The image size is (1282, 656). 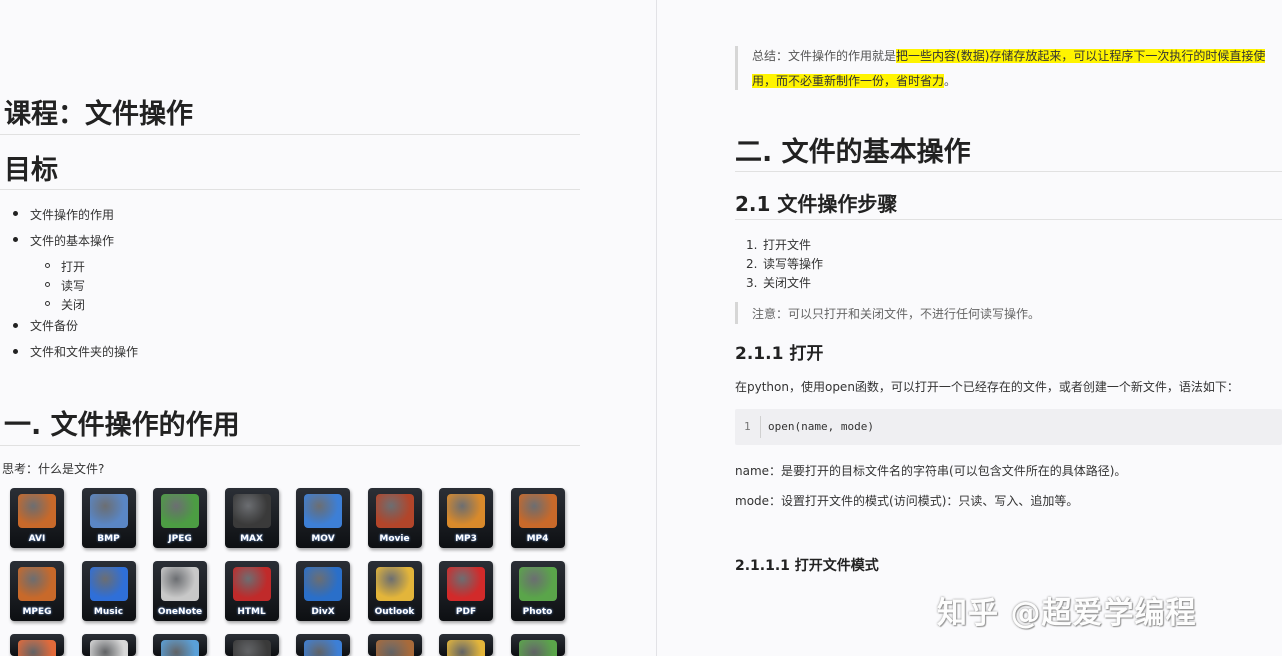 I want to click on note-text: 注意：可以只打开和关闭文件，不进行任何读写操作。, so click(x=896, y=314).